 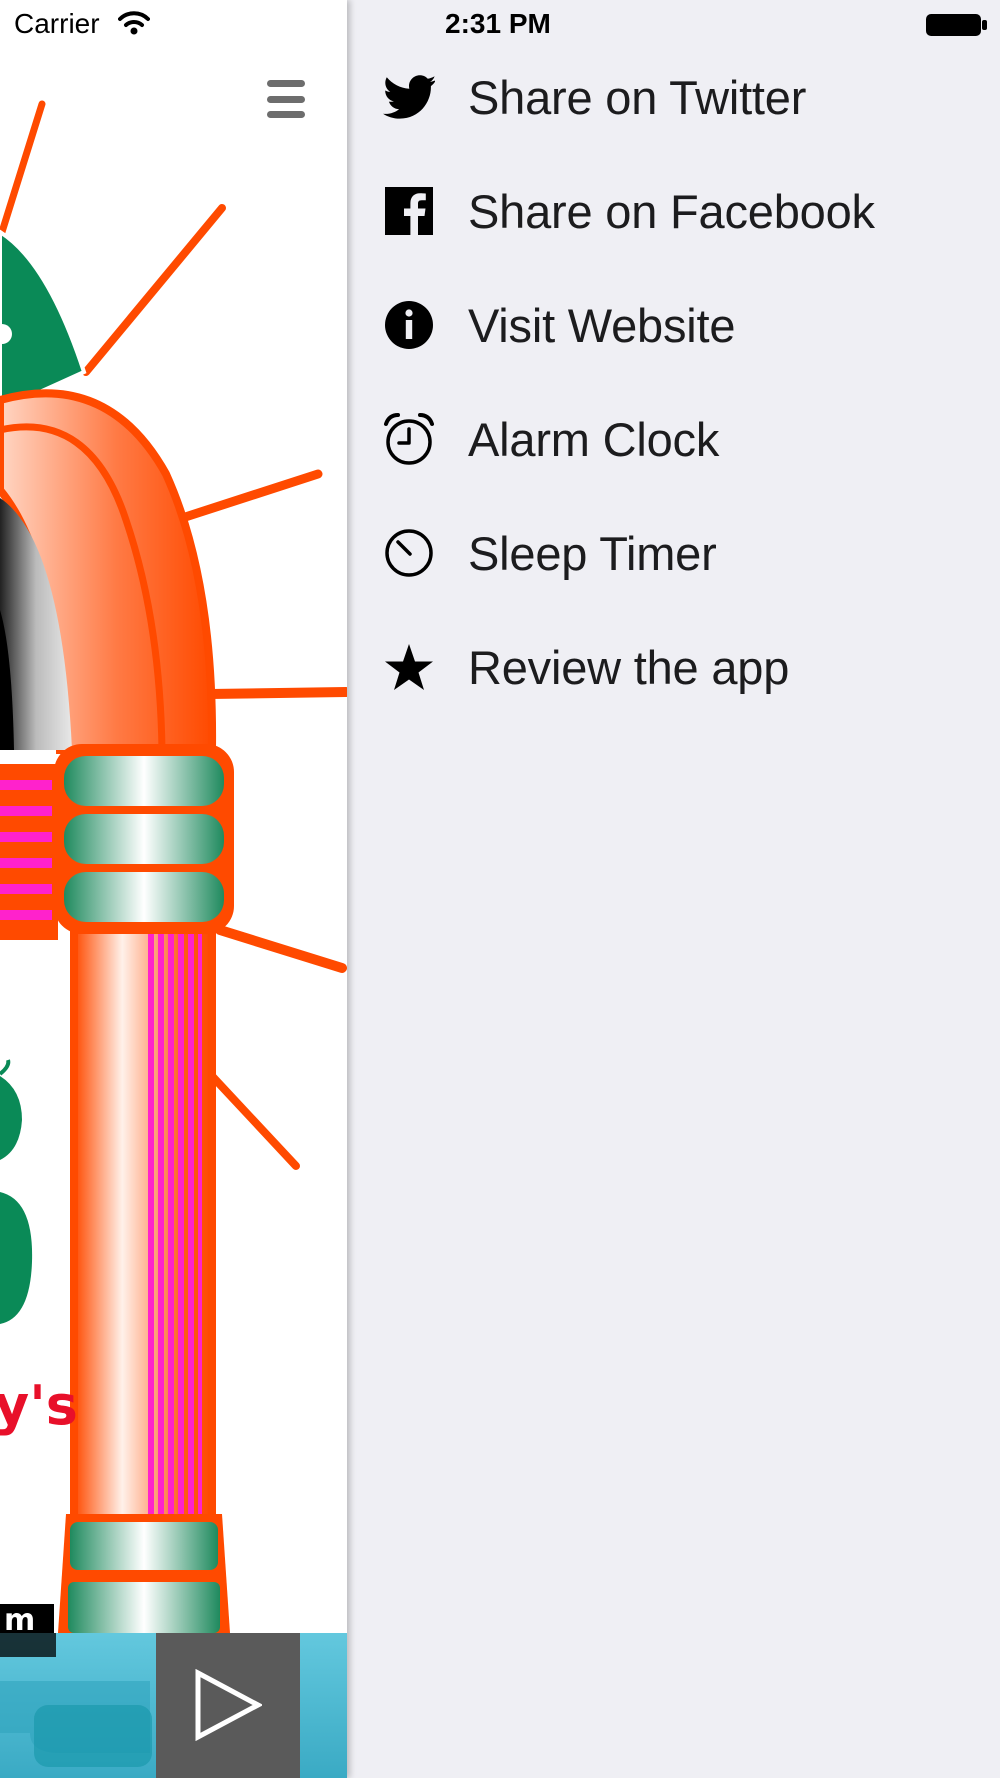 I want to click on wifi-icon, so click(x=134, y=23).